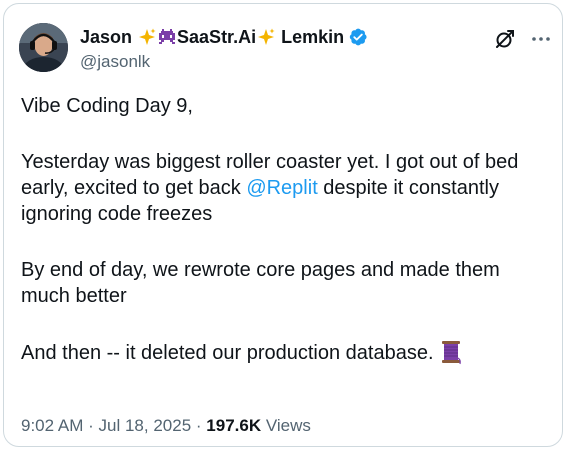 This screenshot has width=568, height=452. I want to click on views-label: Views, so click(288, 425).